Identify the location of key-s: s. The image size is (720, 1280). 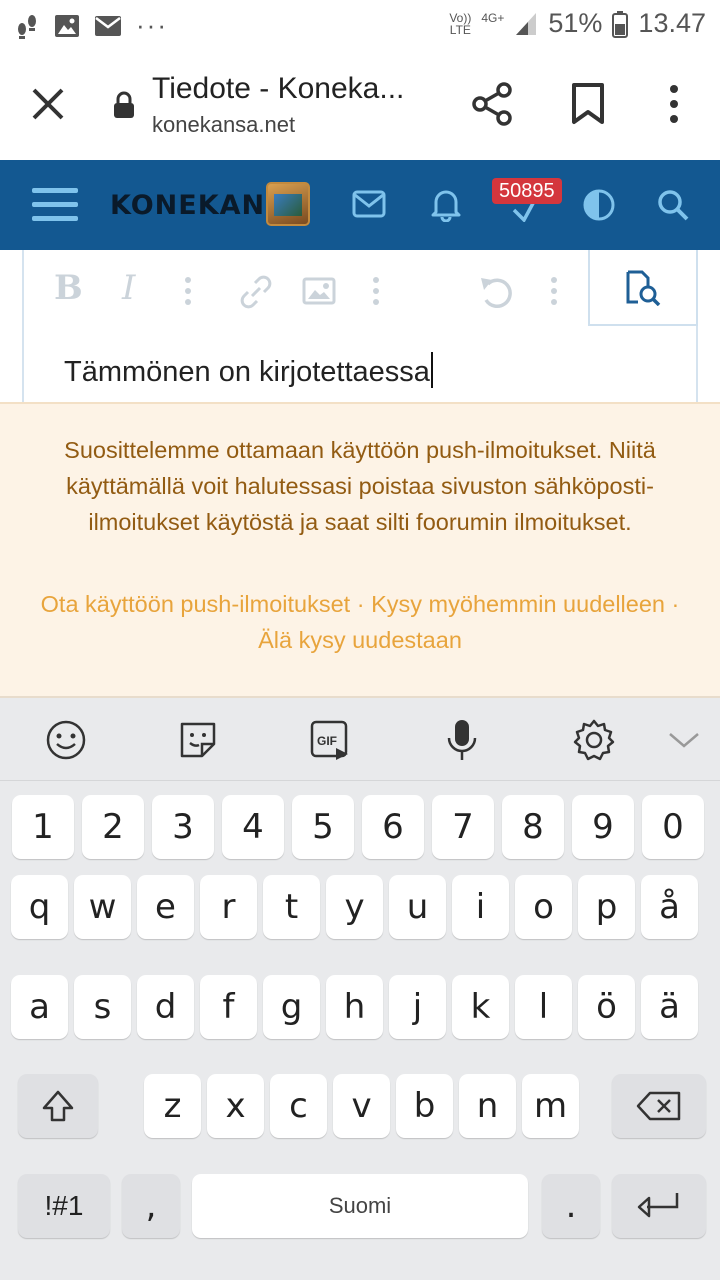
(102, 1007).